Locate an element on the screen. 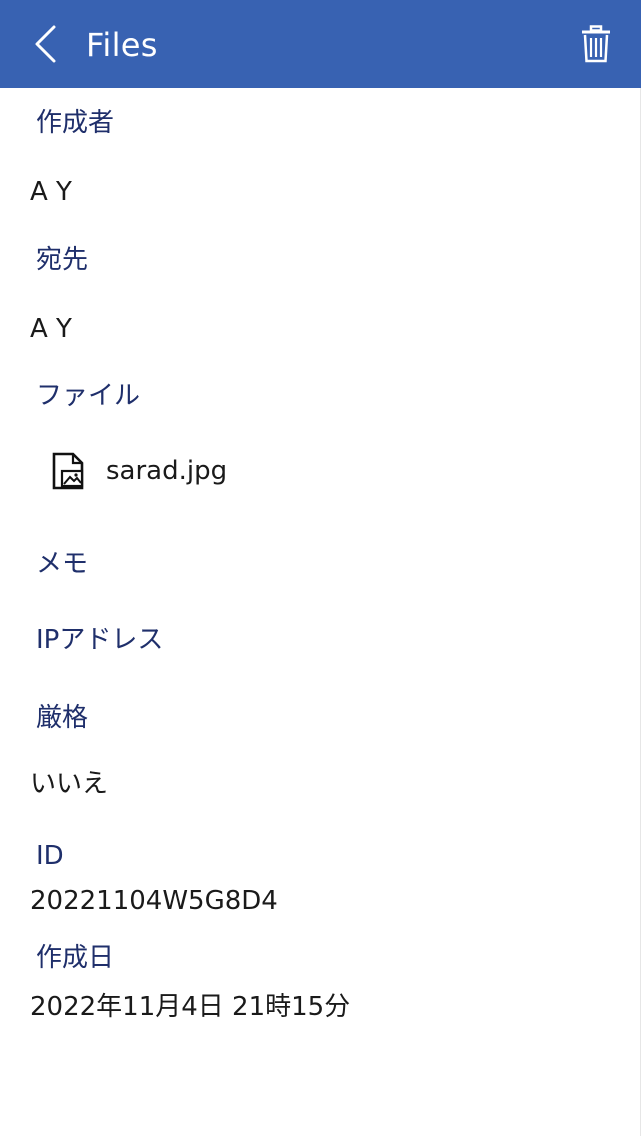  author-value: A Y is located at coordinates (51, 192).